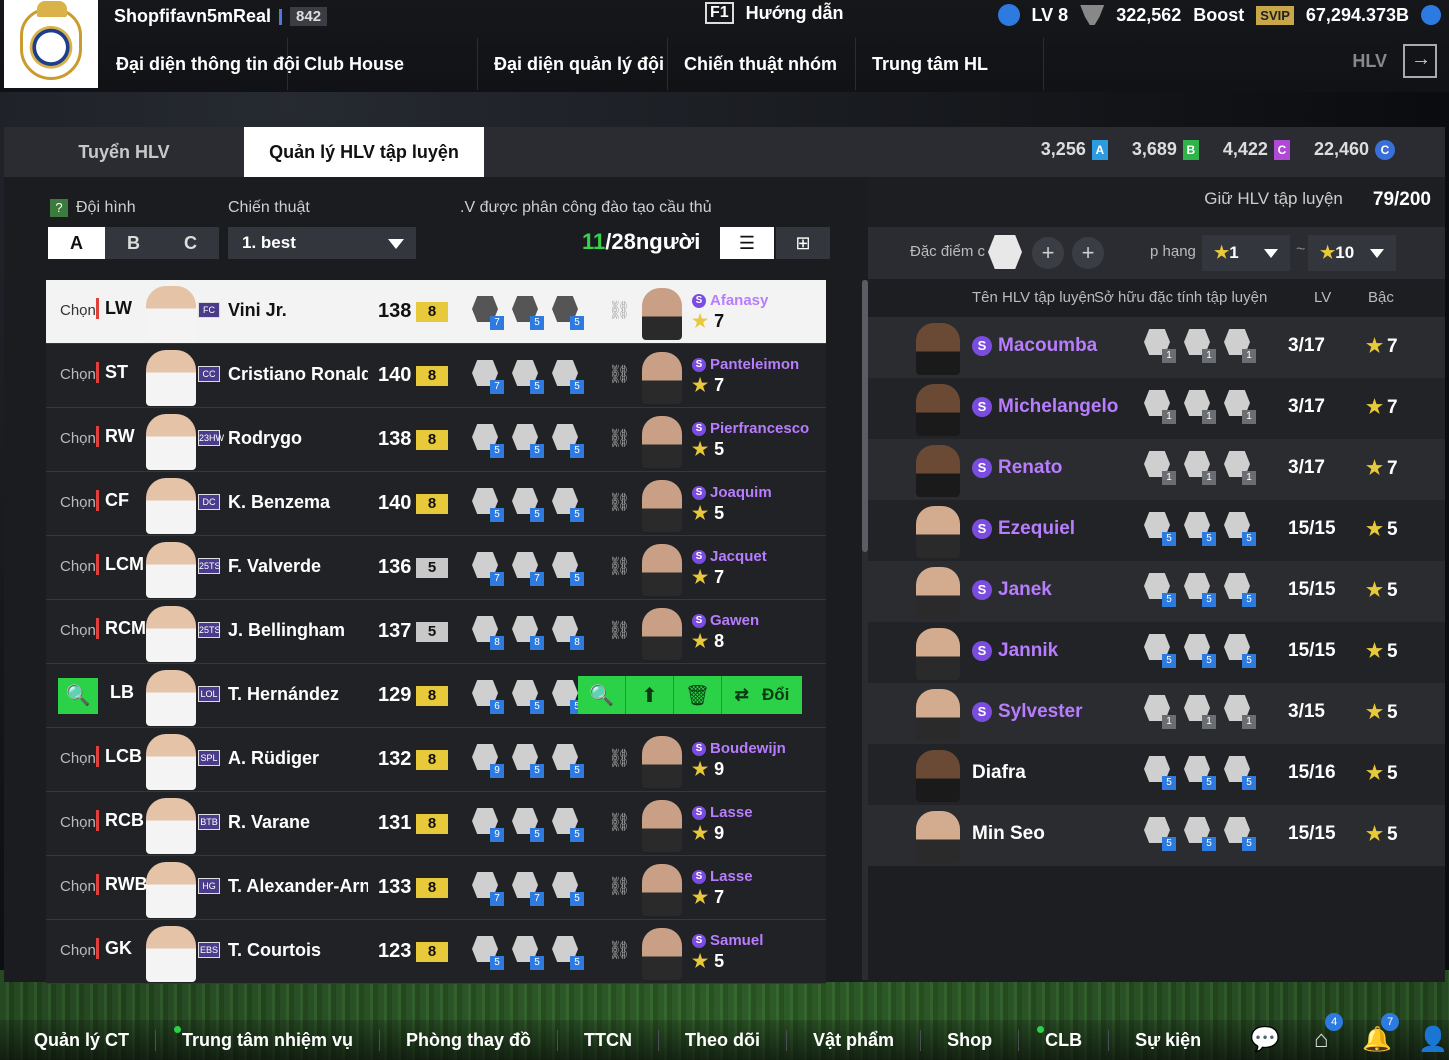 This screenshot has height=1060, width=1449. I want to click on guide-button: F1 Hướng dẫn, so click(774, 13).